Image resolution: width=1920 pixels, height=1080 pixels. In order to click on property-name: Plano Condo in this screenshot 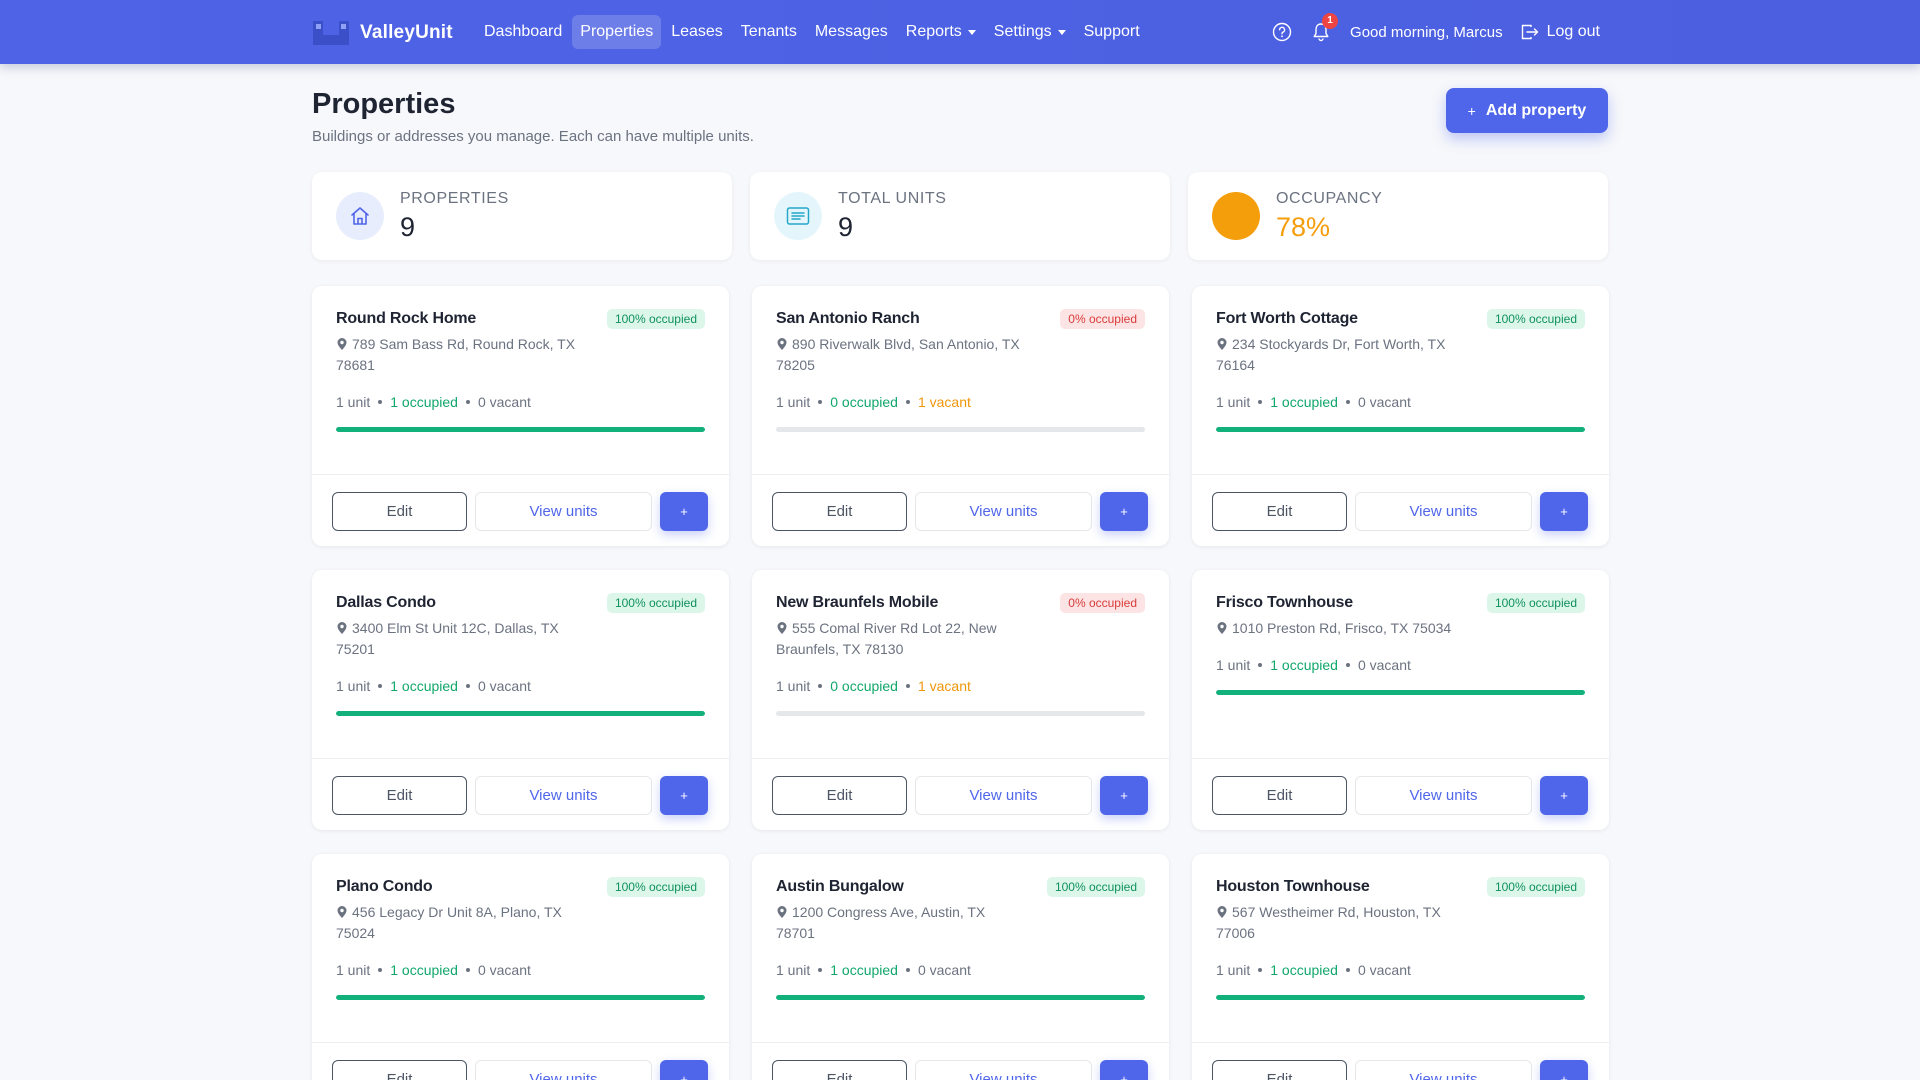, I will do `click(384, 886)`.